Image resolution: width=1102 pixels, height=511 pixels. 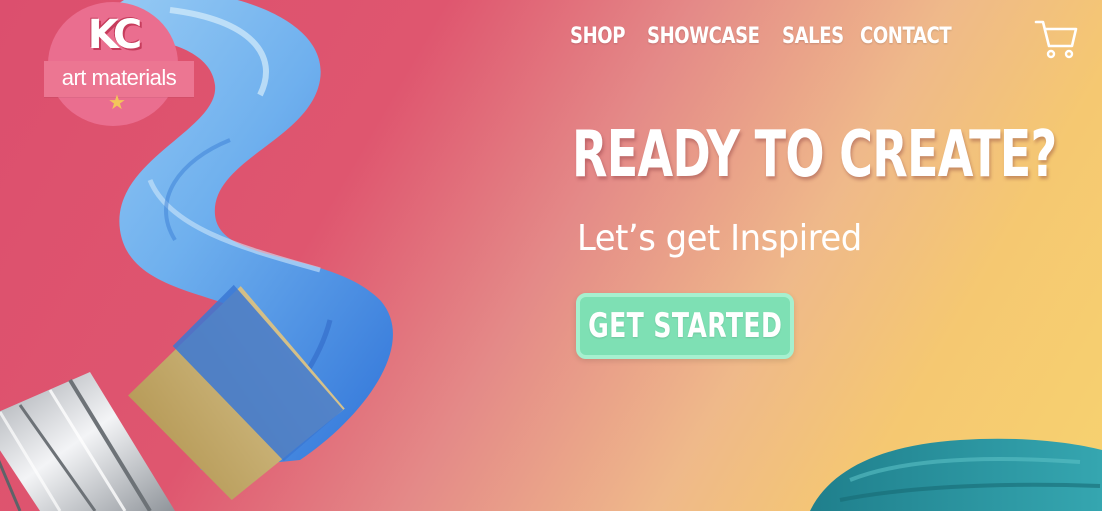 What do you see at coordinates (956, 474) in the screenshot?
I see `teal-paint-stroke` at bounding box center [956, 474].